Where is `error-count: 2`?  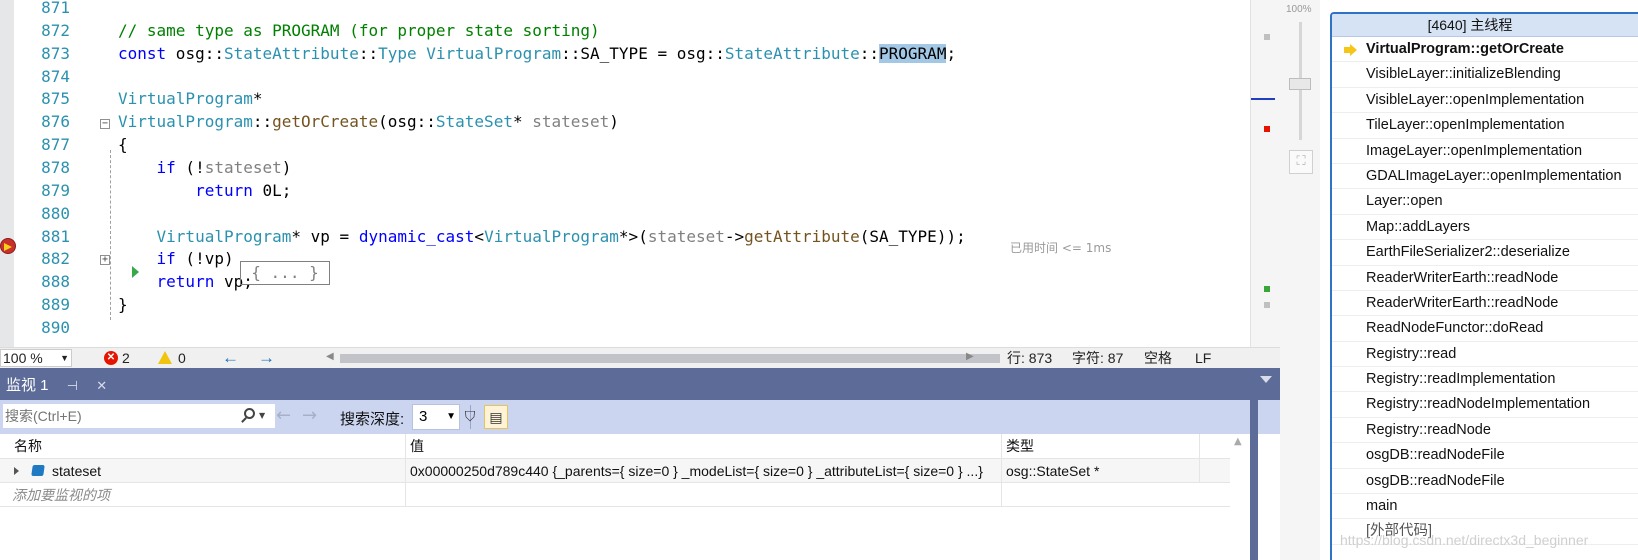
error-count: 2 is located at coordinates (126, 358).